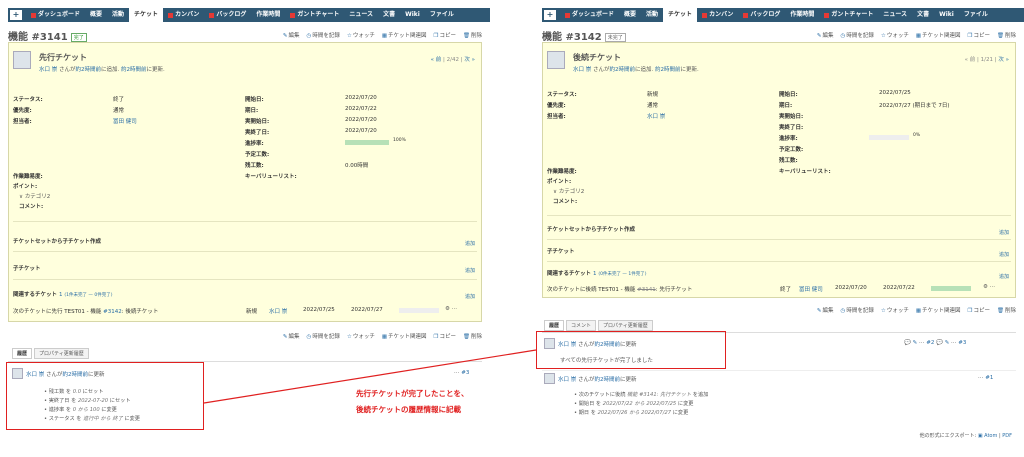 The image size is (1024, 457). What do you see at coordinates (412, 393) in the screenshot?
I see `annotation-line-1: 先行チケットが完了したことを、` at bounding box center [412, 393].